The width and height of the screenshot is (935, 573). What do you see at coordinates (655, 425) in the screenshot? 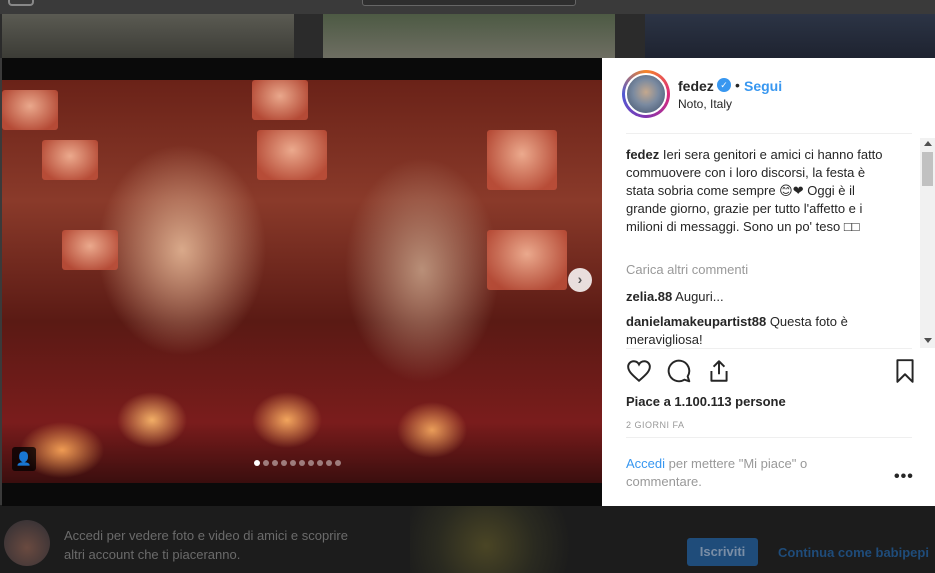
I see `post-timestamp: 2 GIORNI FA` at bounding box center [655, 425].